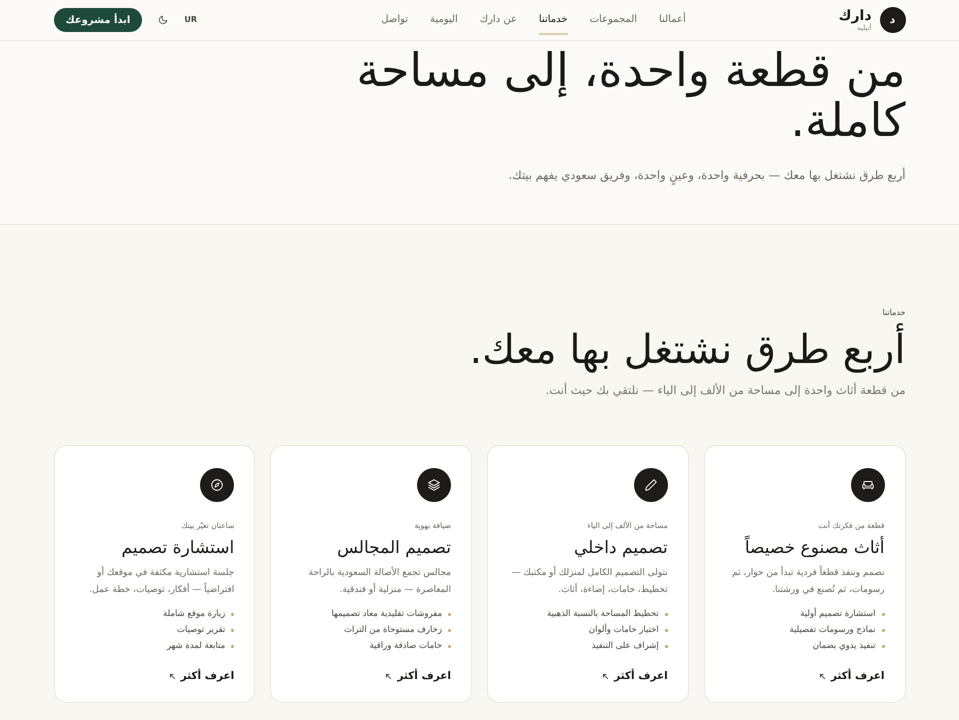  I want to click on hero-title: من قطعة واحدة، إلى مساحة كاملة., so click(630, 95).